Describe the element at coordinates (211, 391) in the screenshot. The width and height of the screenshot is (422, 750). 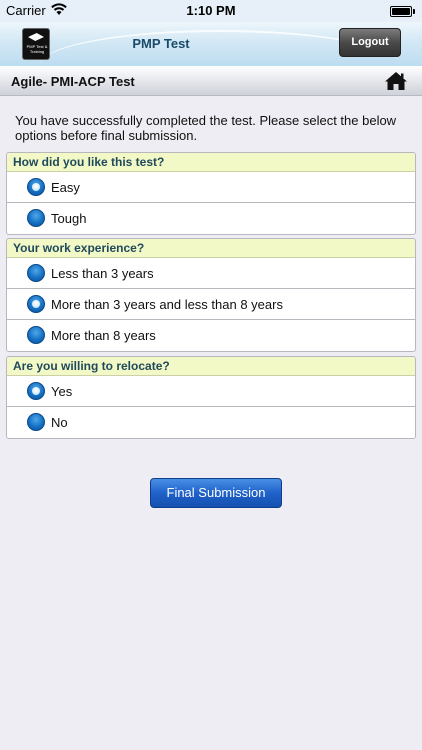
I see `option-yes: Yes` at that location.